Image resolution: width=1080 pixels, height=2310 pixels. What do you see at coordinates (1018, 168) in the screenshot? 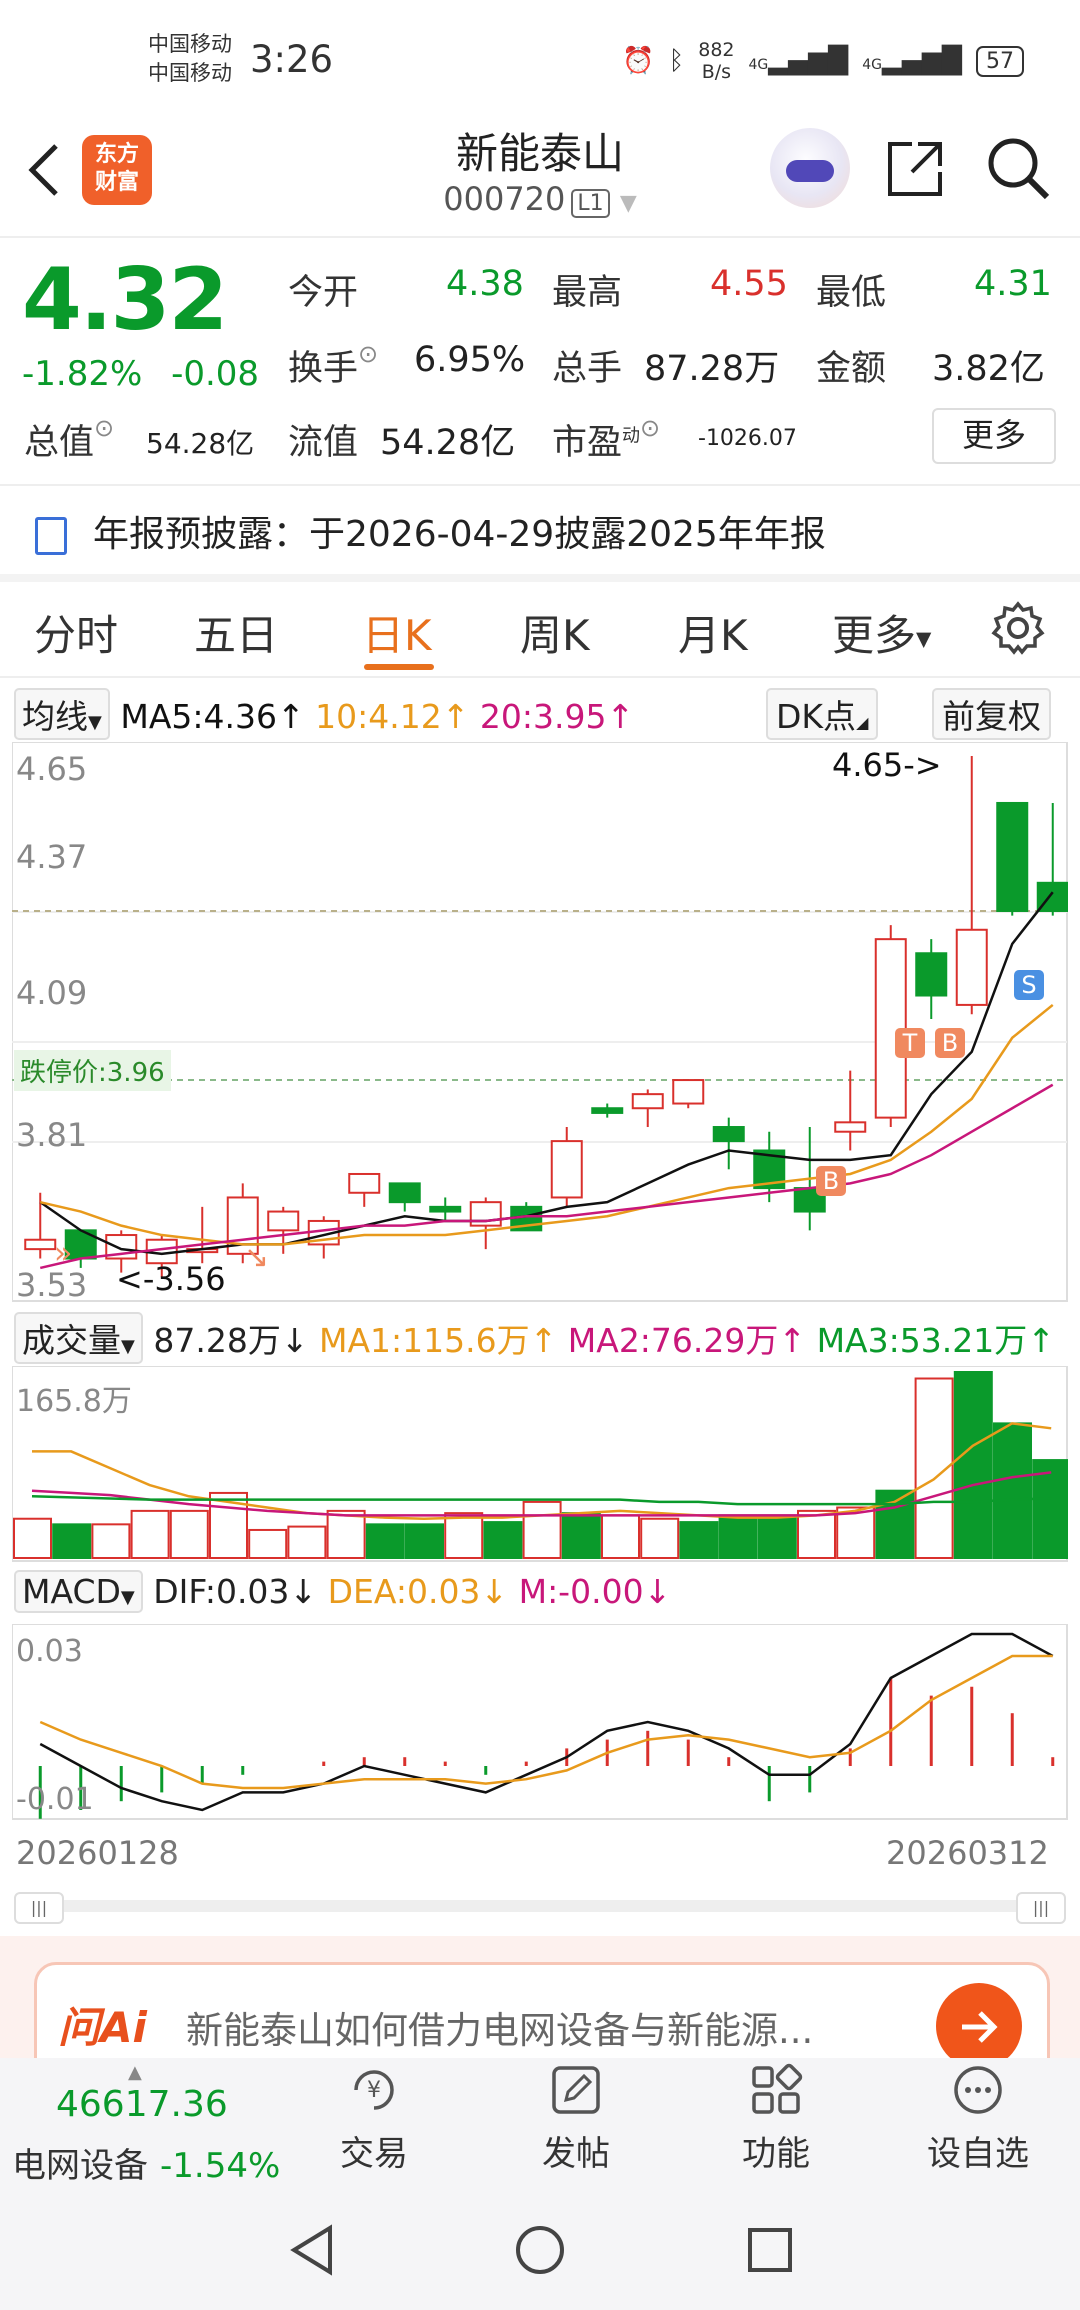
I see `search-icon` at bounding box center [1018, 168].